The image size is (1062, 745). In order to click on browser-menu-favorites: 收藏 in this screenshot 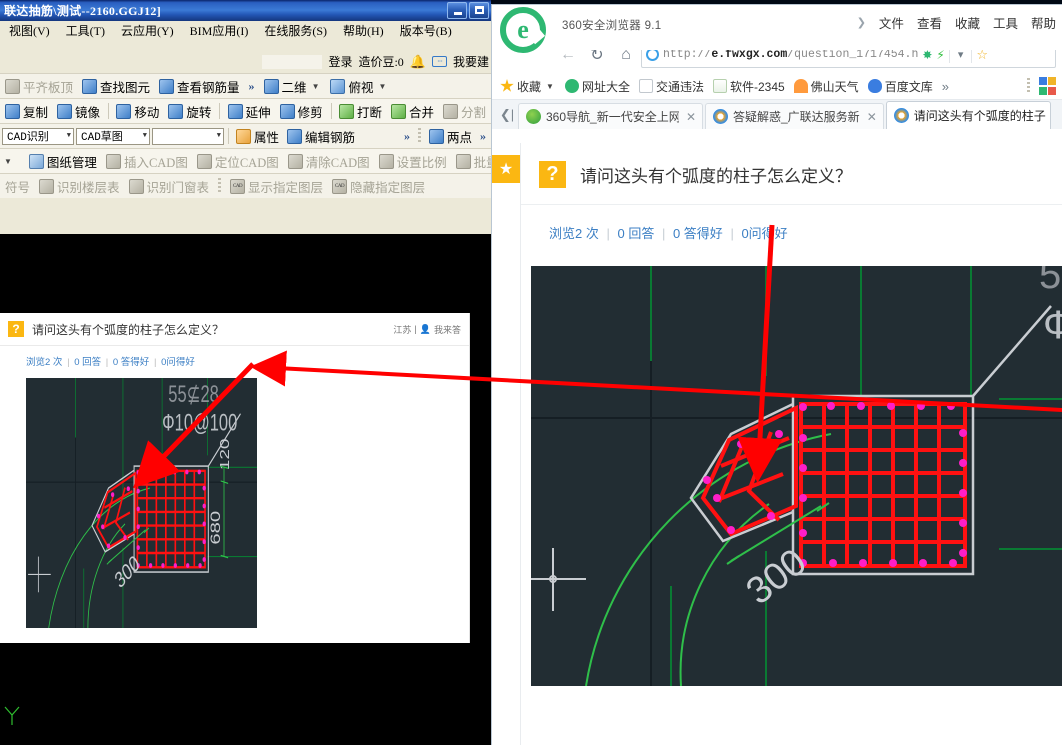, I will do `click(967, 22)`.